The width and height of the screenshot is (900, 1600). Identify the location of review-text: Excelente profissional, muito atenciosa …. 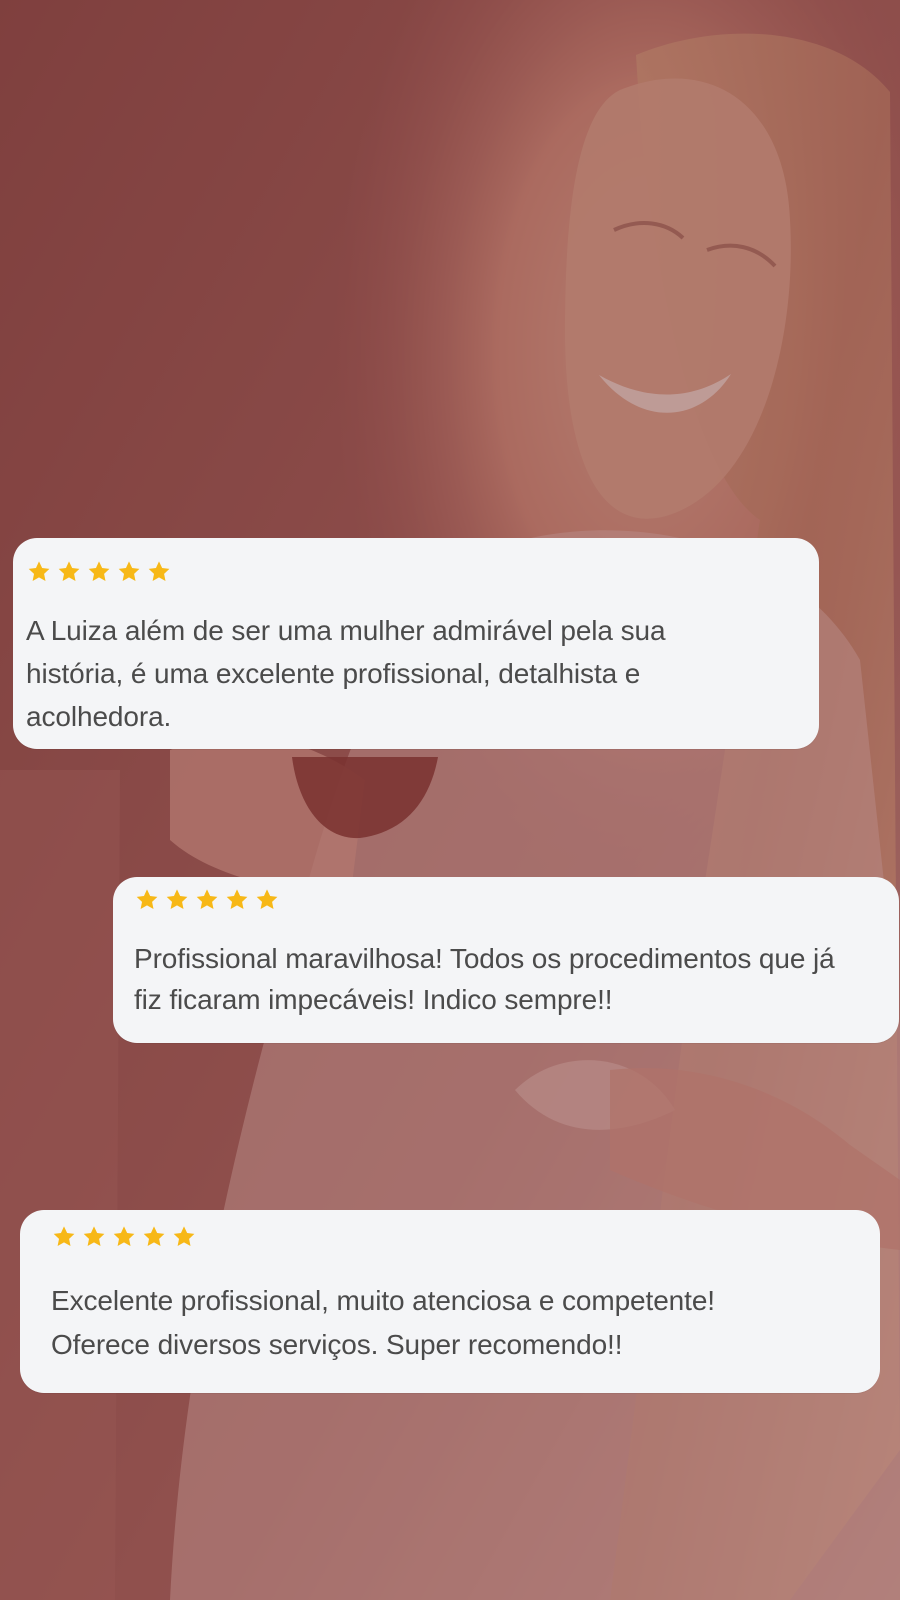
(383, 1322).